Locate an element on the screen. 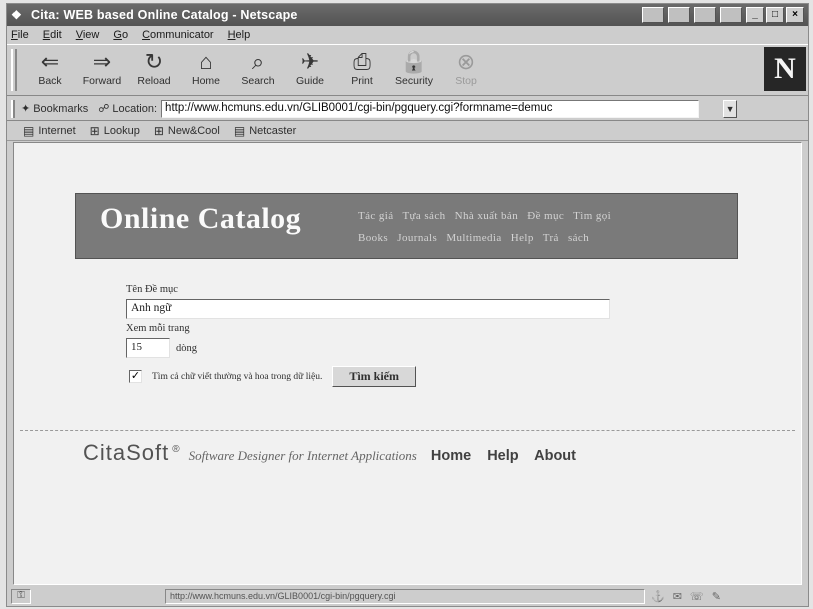 The height and width of the screenshot is (609, 813). maximize-button: □ is located at coordinates (775, 15).